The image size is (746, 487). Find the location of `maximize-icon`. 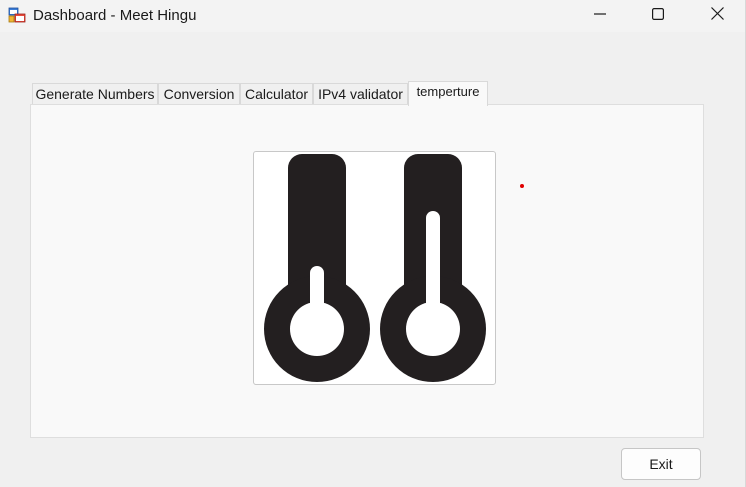

maximize-icon is located at coordinates (658, 16).